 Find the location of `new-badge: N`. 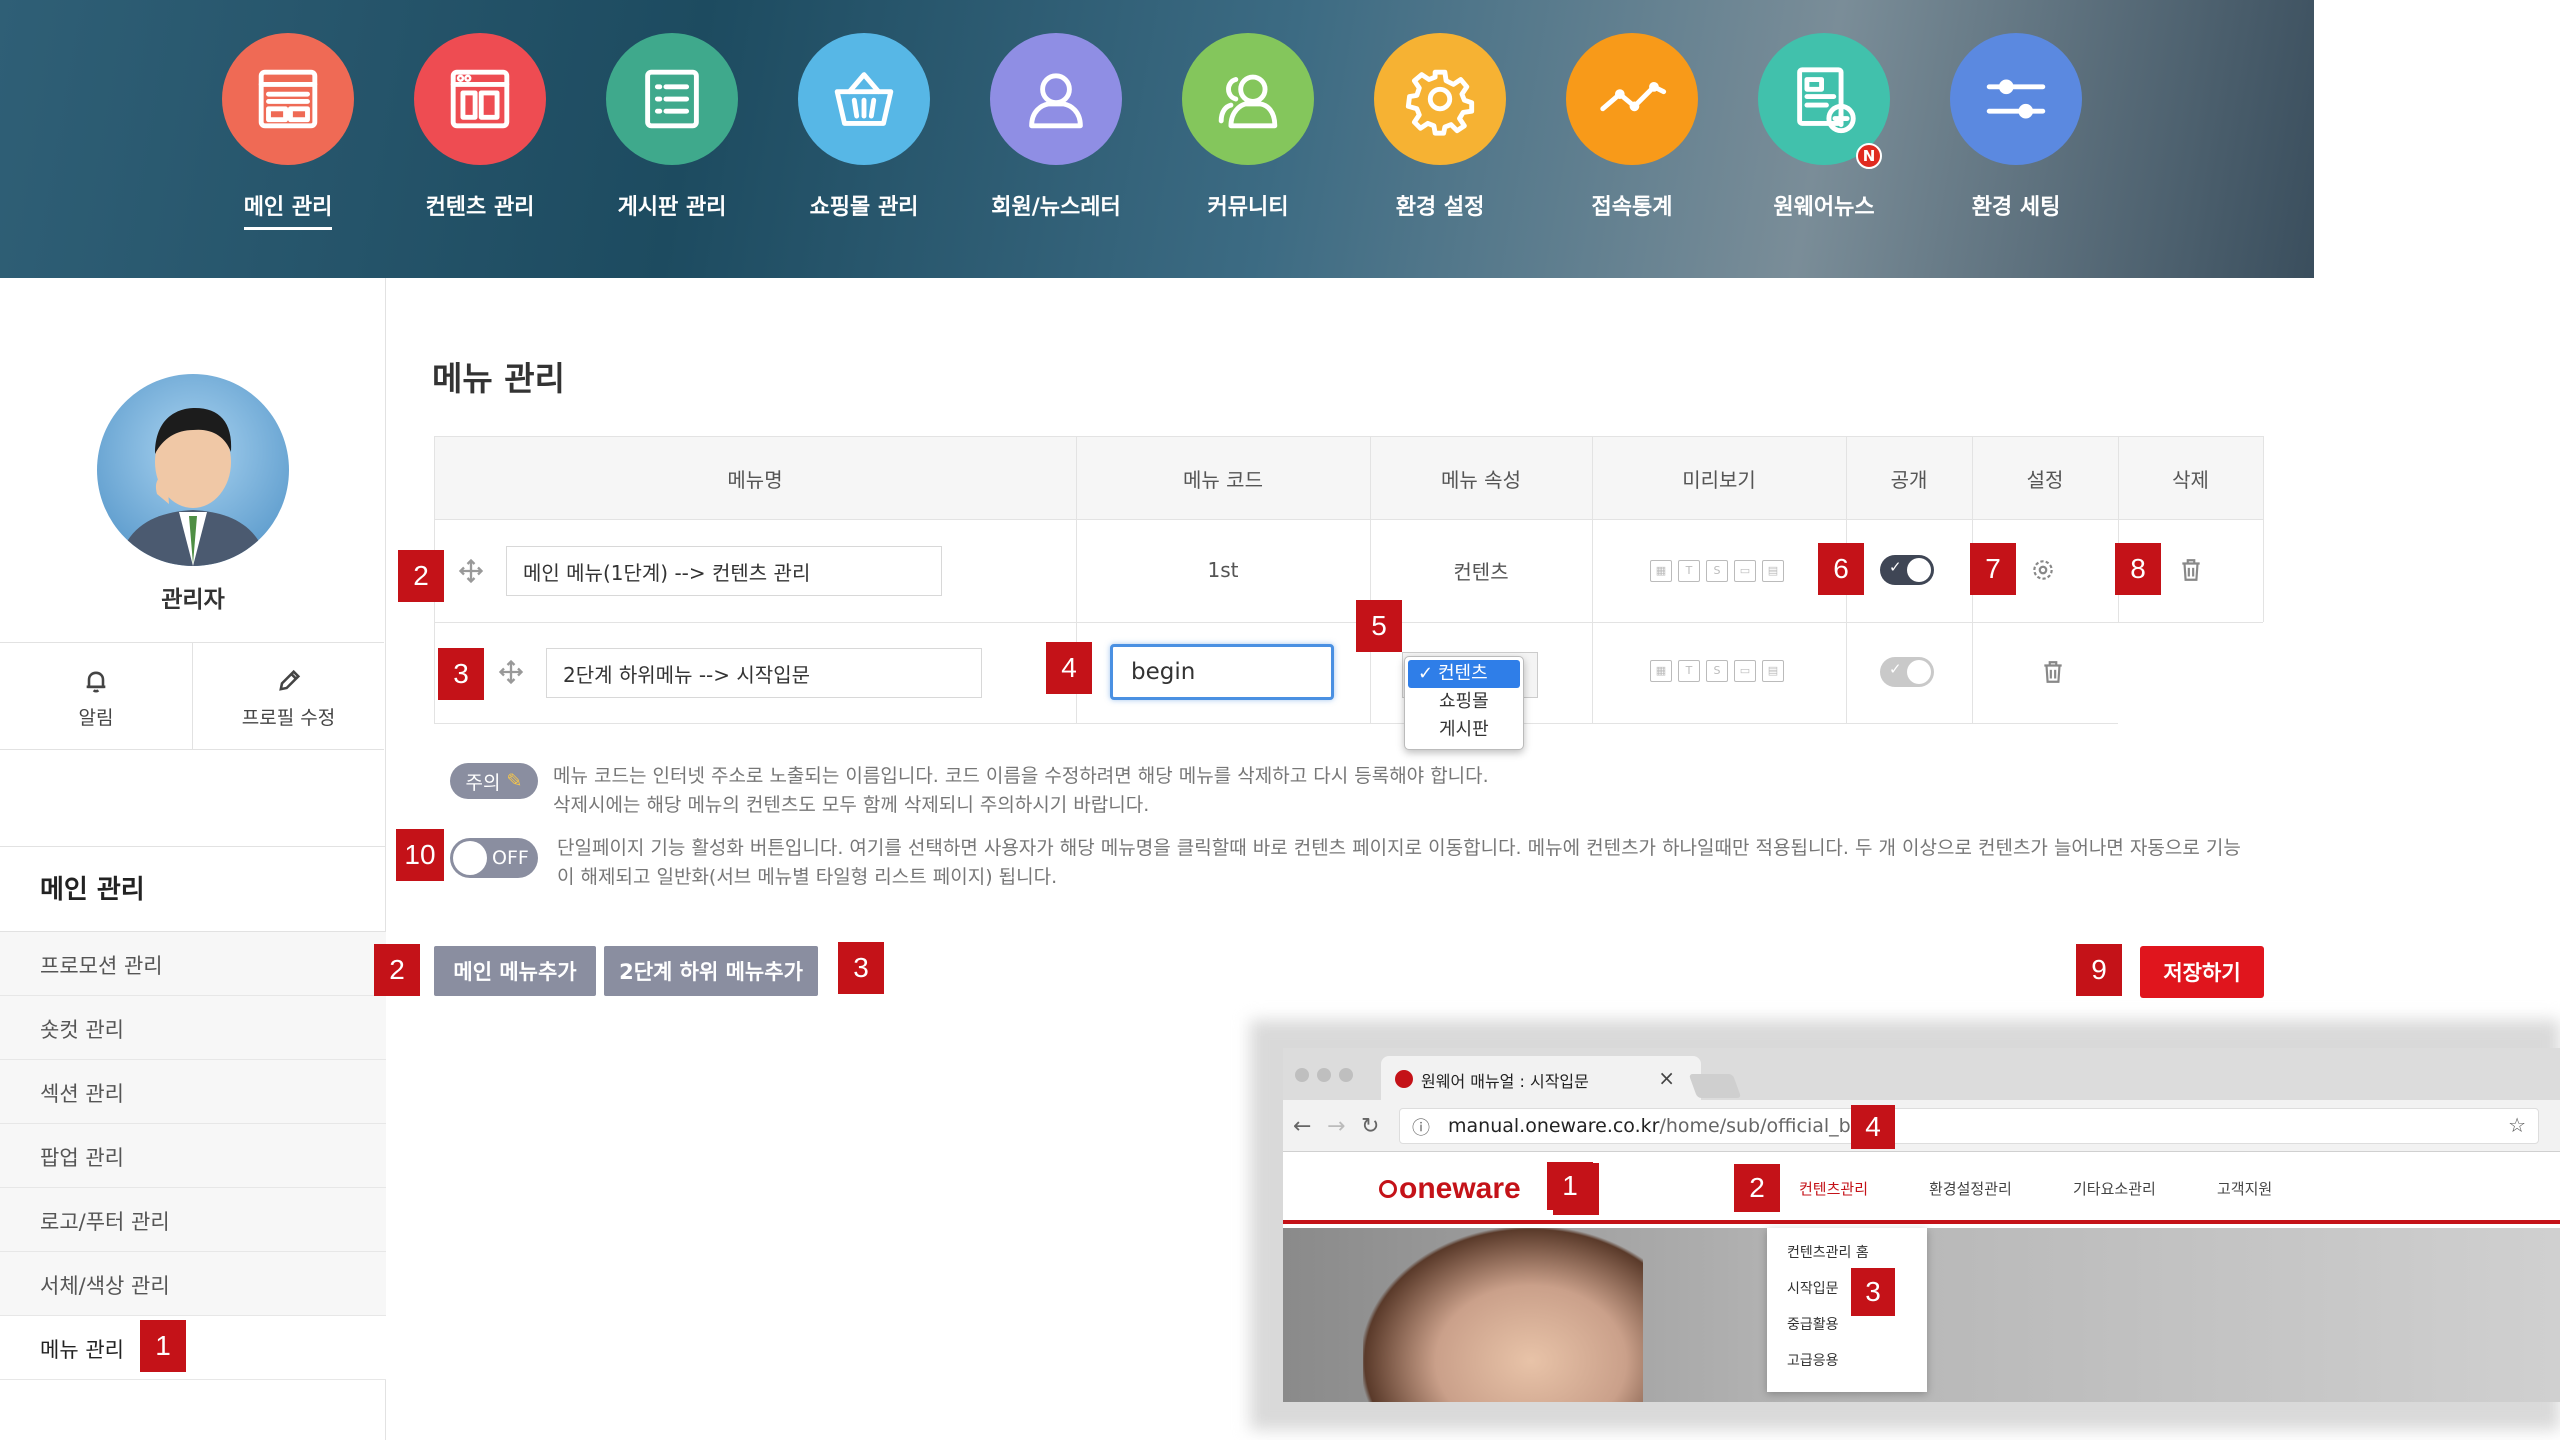

new-badge: N is located at coordinates (1869, 156).